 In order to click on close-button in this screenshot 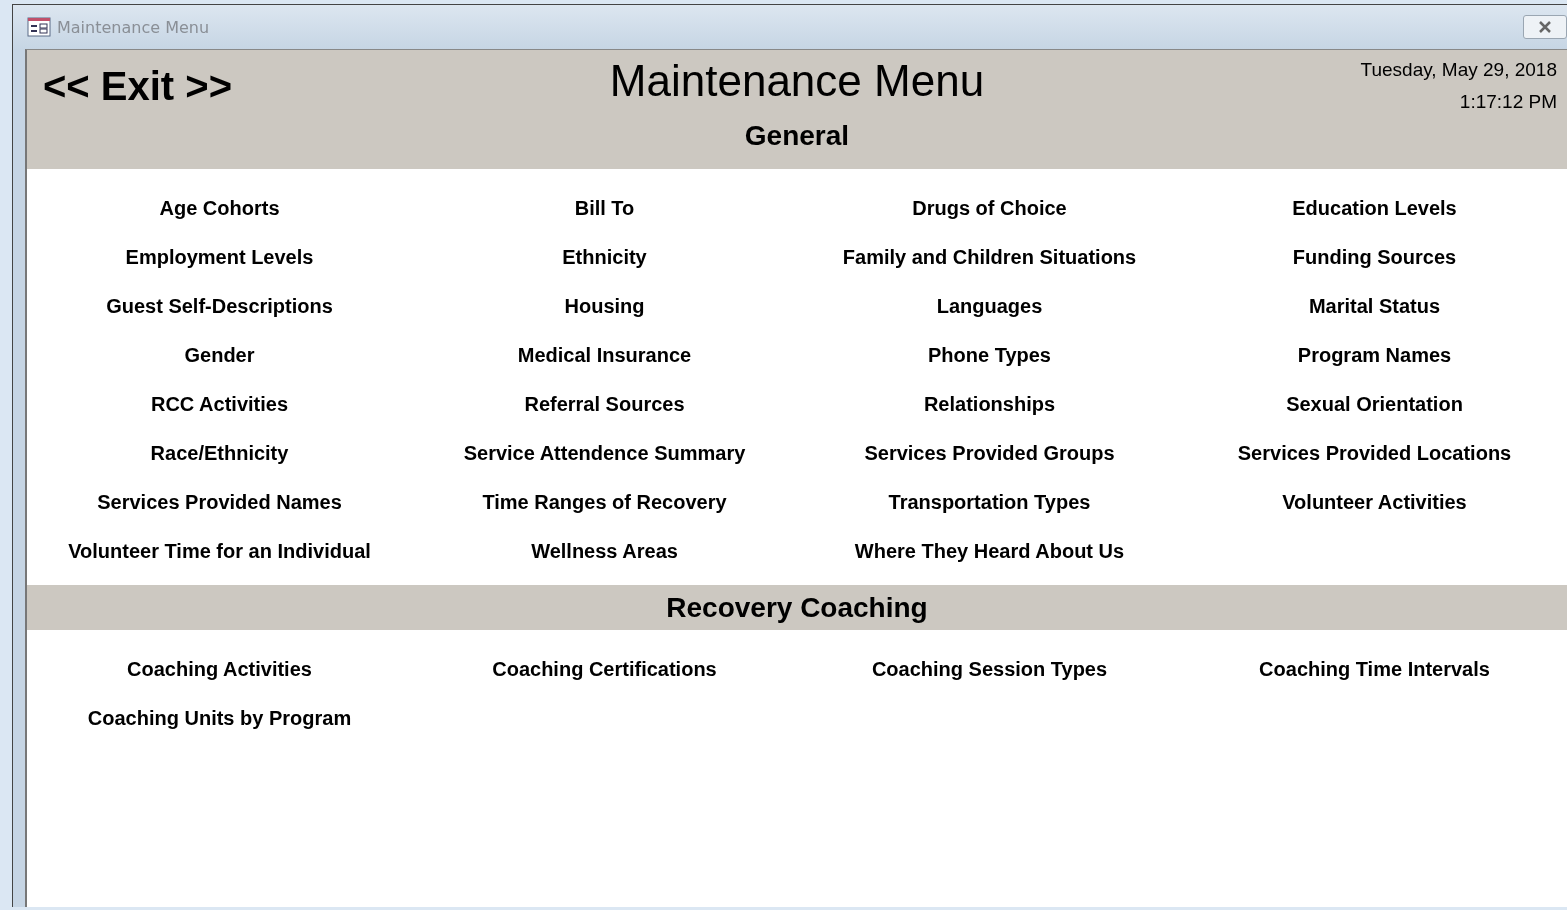, I will do `click(1545, 27)`.